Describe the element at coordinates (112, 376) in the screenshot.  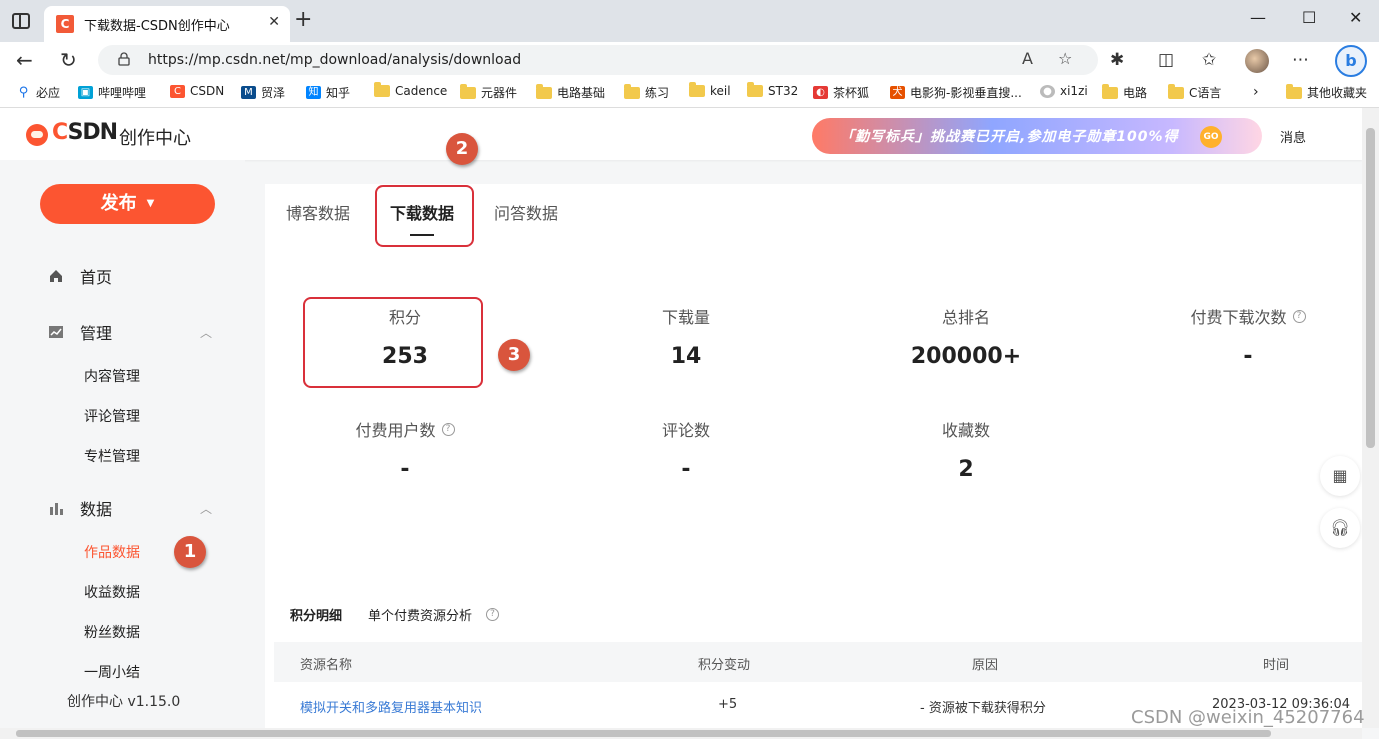
I see `sidebar-item-content-manage: 内容管理` at that location.